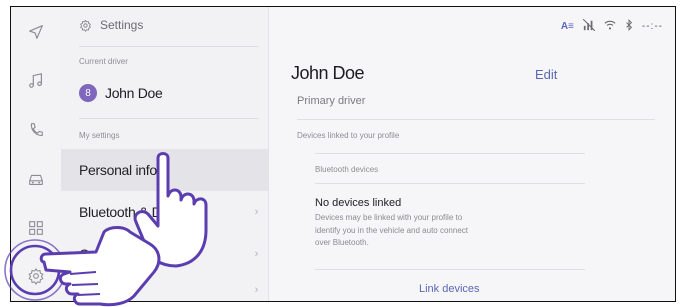 This screenshot has height=307, width=684. I want to click on role-divider, so click(476, 119).